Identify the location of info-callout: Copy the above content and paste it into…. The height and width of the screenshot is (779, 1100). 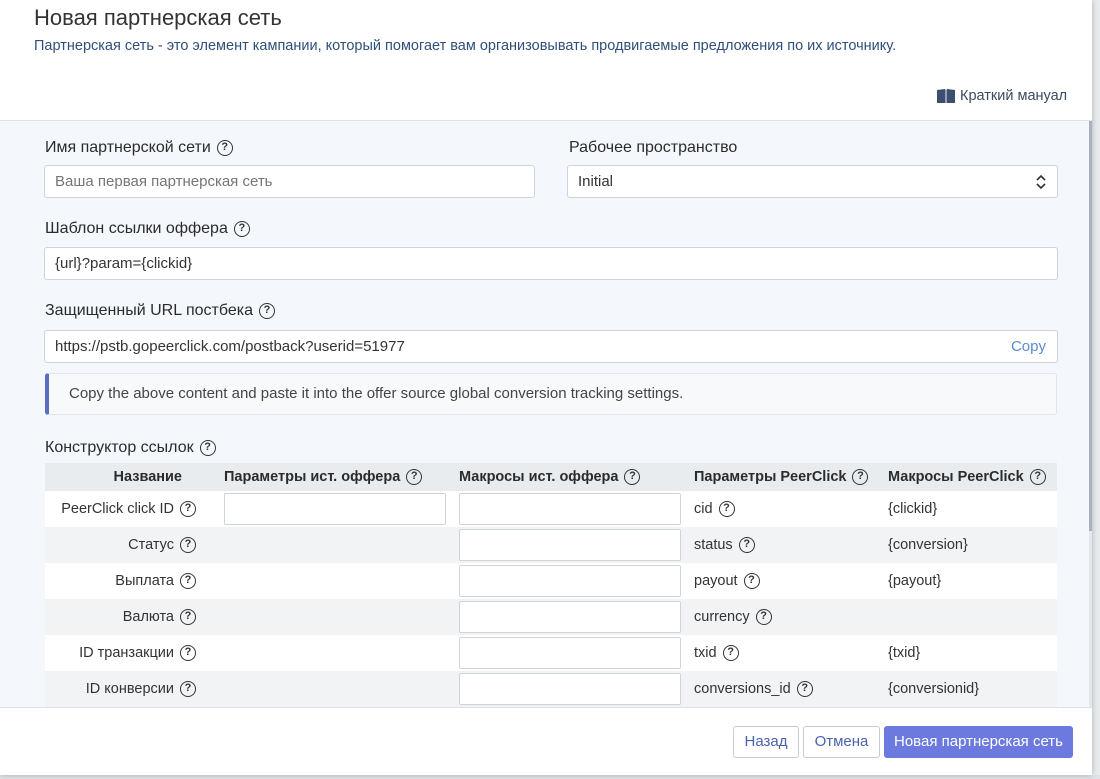
(551, 394).